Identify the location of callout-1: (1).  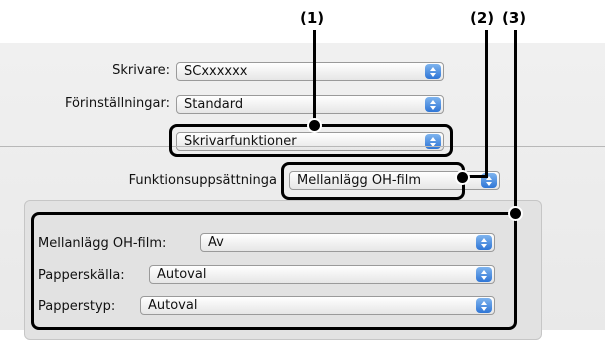
(312, 18).